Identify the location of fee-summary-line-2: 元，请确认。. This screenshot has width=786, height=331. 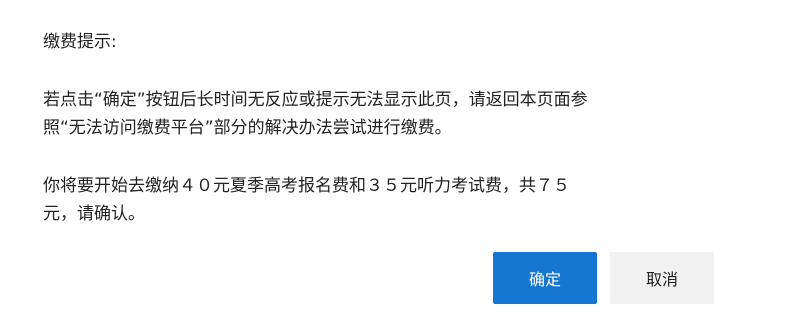
(94, 214).